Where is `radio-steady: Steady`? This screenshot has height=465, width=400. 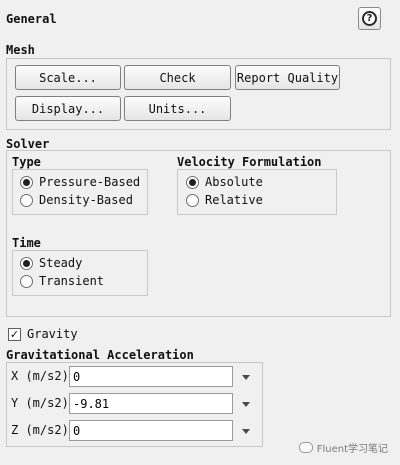
radio-steady: Steady is located at coordinates (51, 263).